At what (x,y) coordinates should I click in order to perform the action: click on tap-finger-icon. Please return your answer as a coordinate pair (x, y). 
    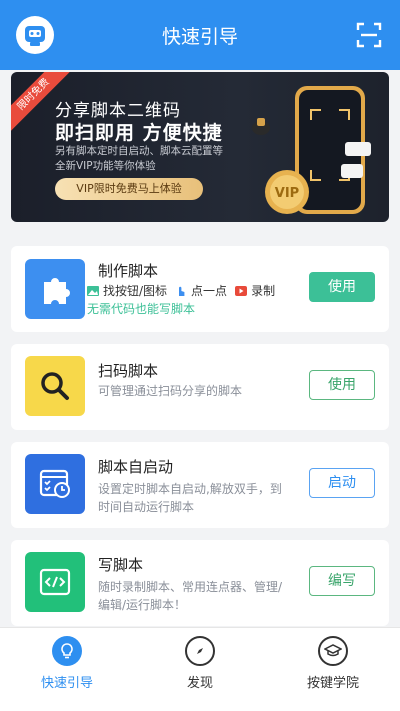
    Looking at the image, I should click on (182, 291).